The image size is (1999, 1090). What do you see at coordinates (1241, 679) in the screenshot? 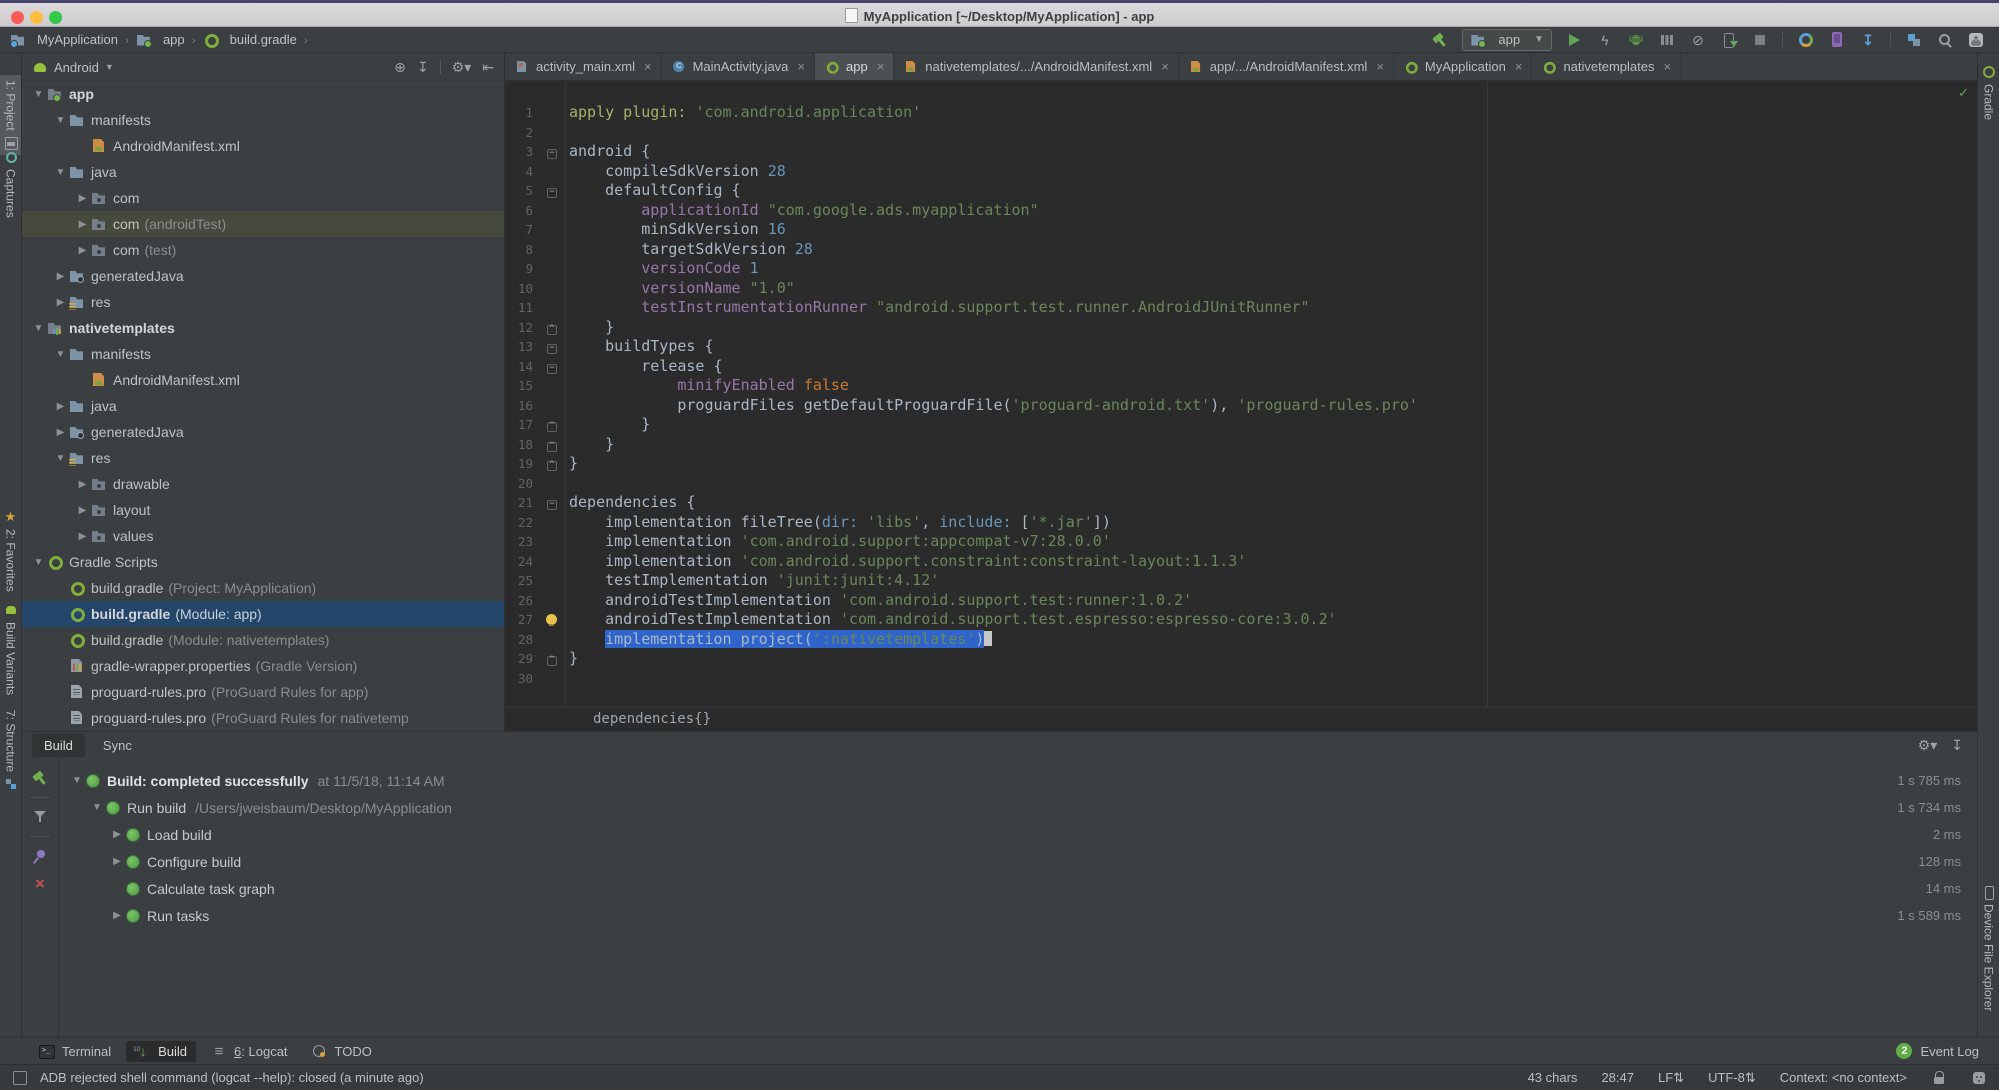
I see `code-line: 30` at bounding box center [1241, 679].